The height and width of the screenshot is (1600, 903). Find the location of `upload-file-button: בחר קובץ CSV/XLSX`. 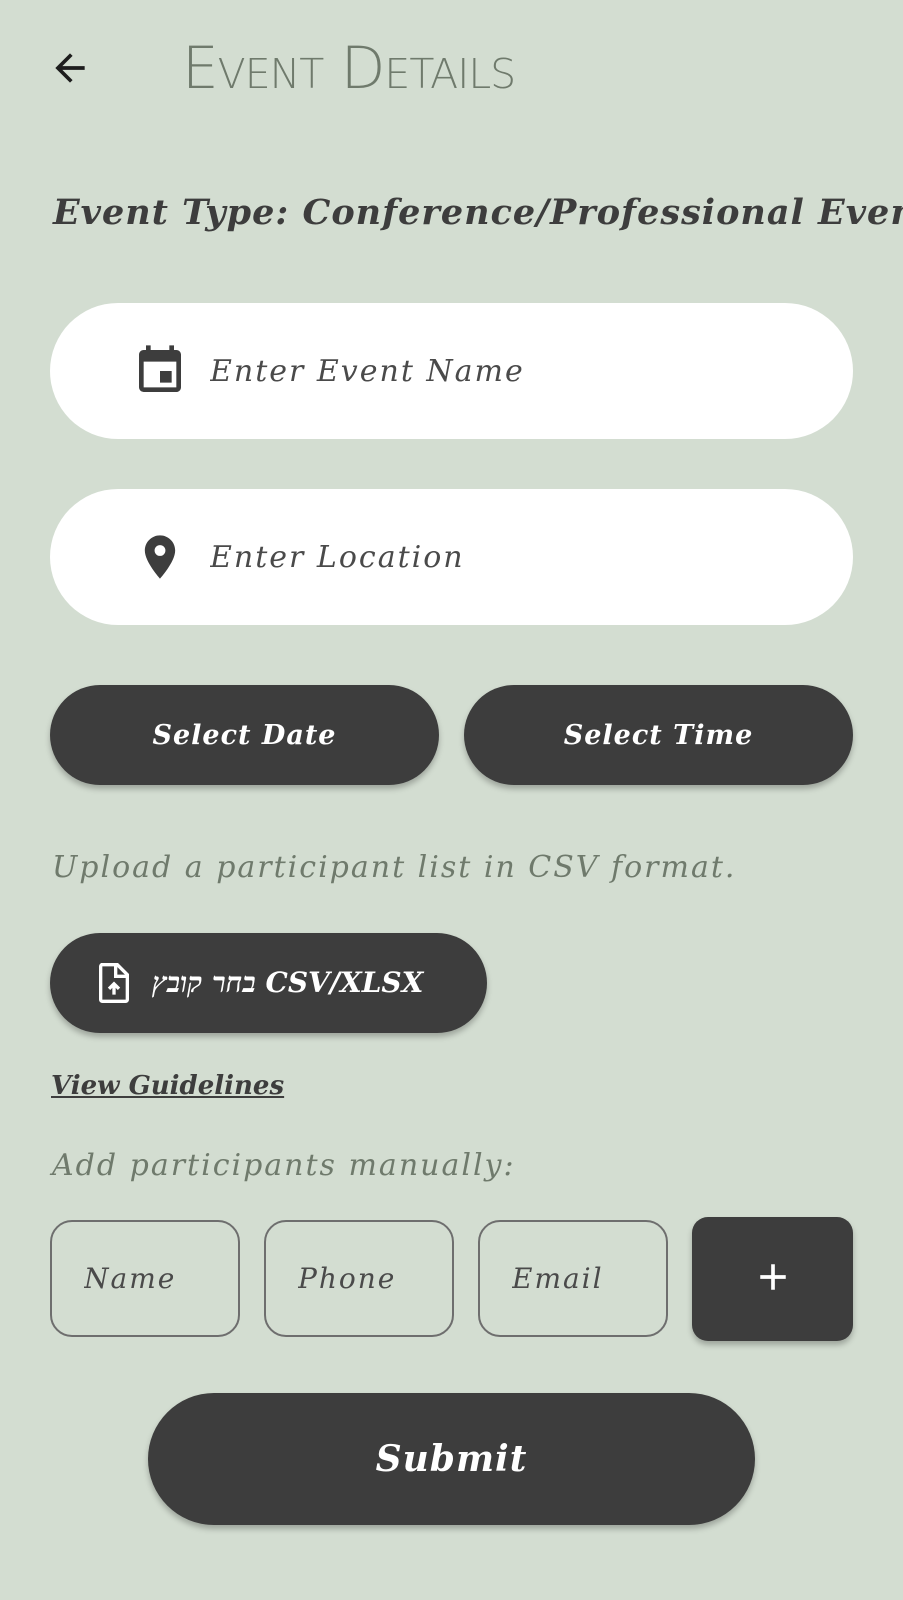

upload-file-button: בחר קובץ CSV/XLSX is located at coordinates (268, 983).